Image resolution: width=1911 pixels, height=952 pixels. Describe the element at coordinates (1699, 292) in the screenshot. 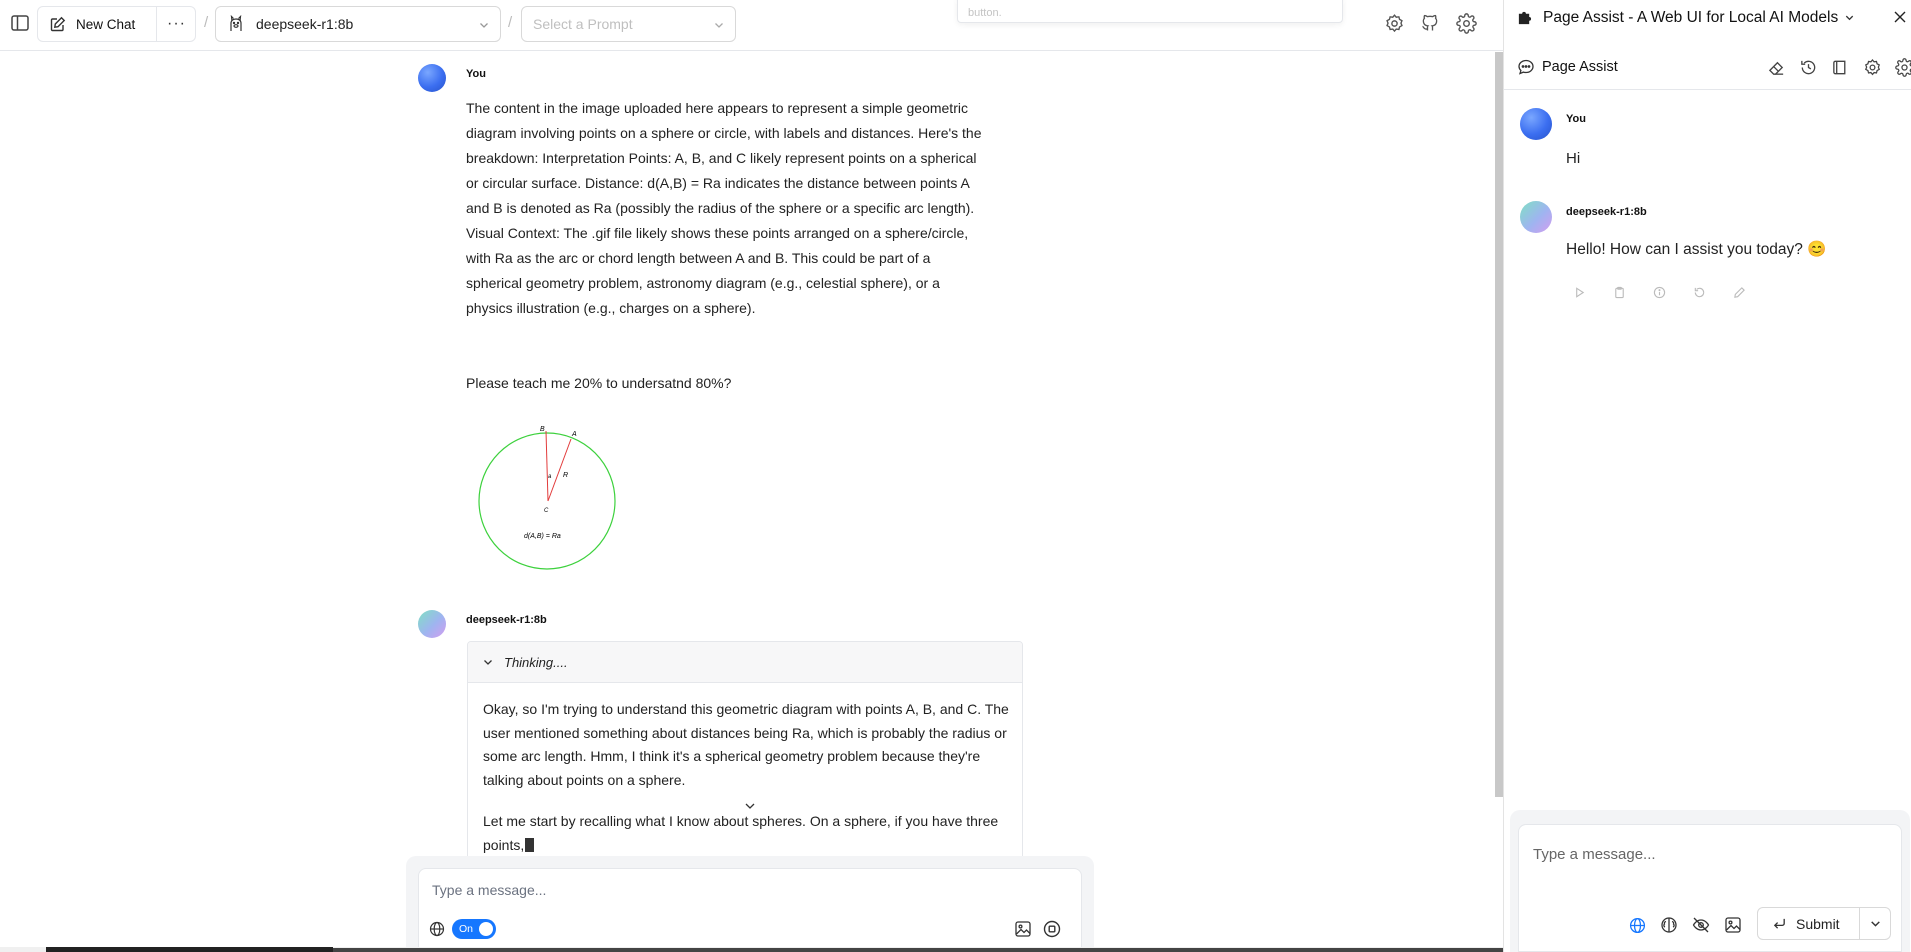

I see `regenerate-icon` at that location.